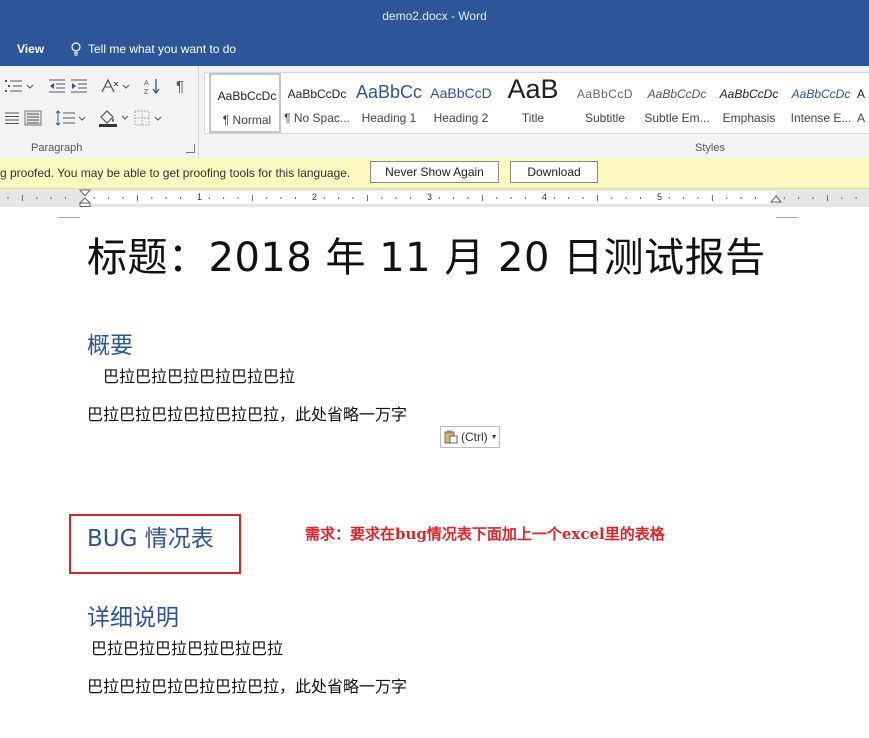  I want to click on ruler-ticks, so click(432, 198).